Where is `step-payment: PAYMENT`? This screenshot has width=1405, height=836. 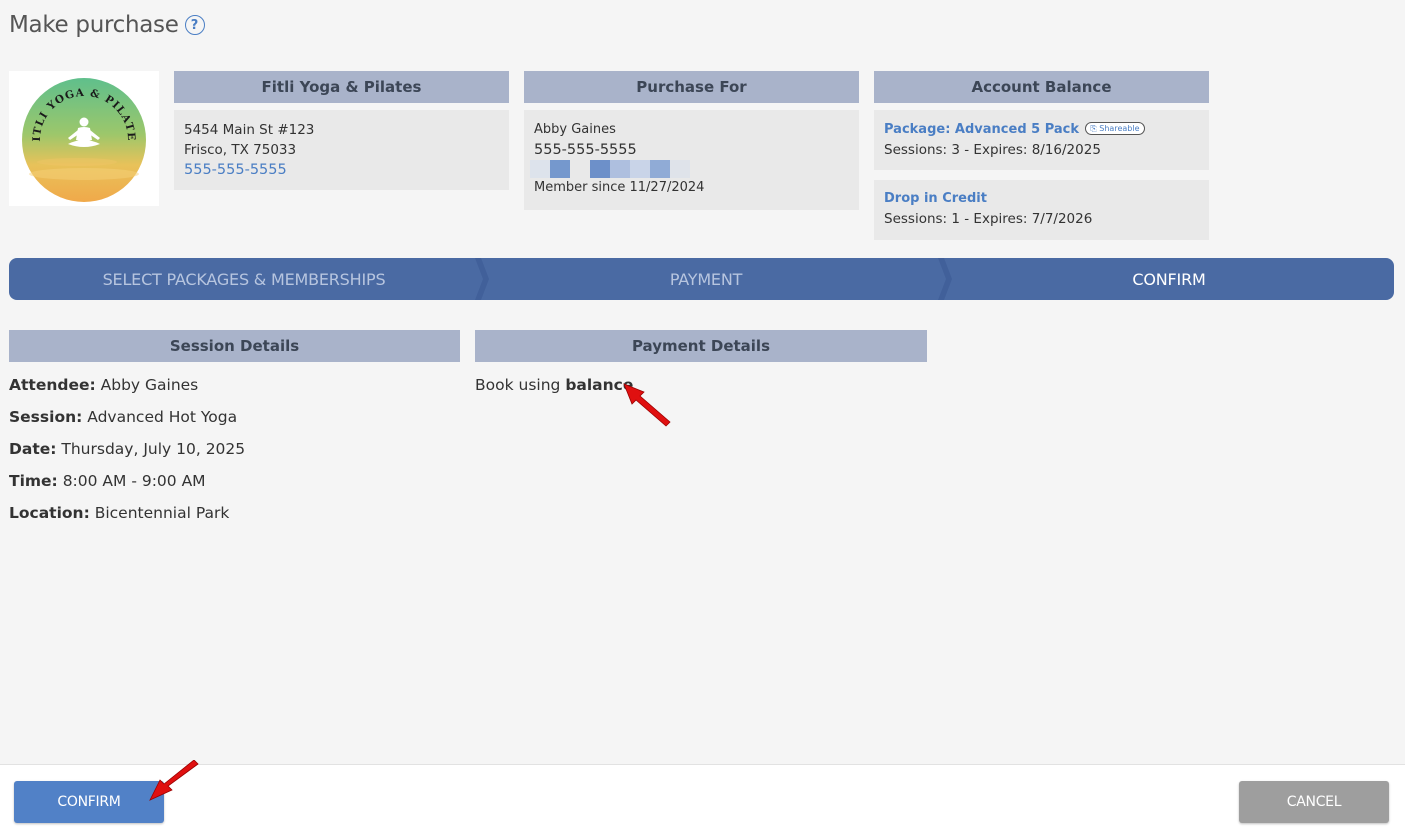
step-payment: PAYMENT is located at coordinates (706, 279).